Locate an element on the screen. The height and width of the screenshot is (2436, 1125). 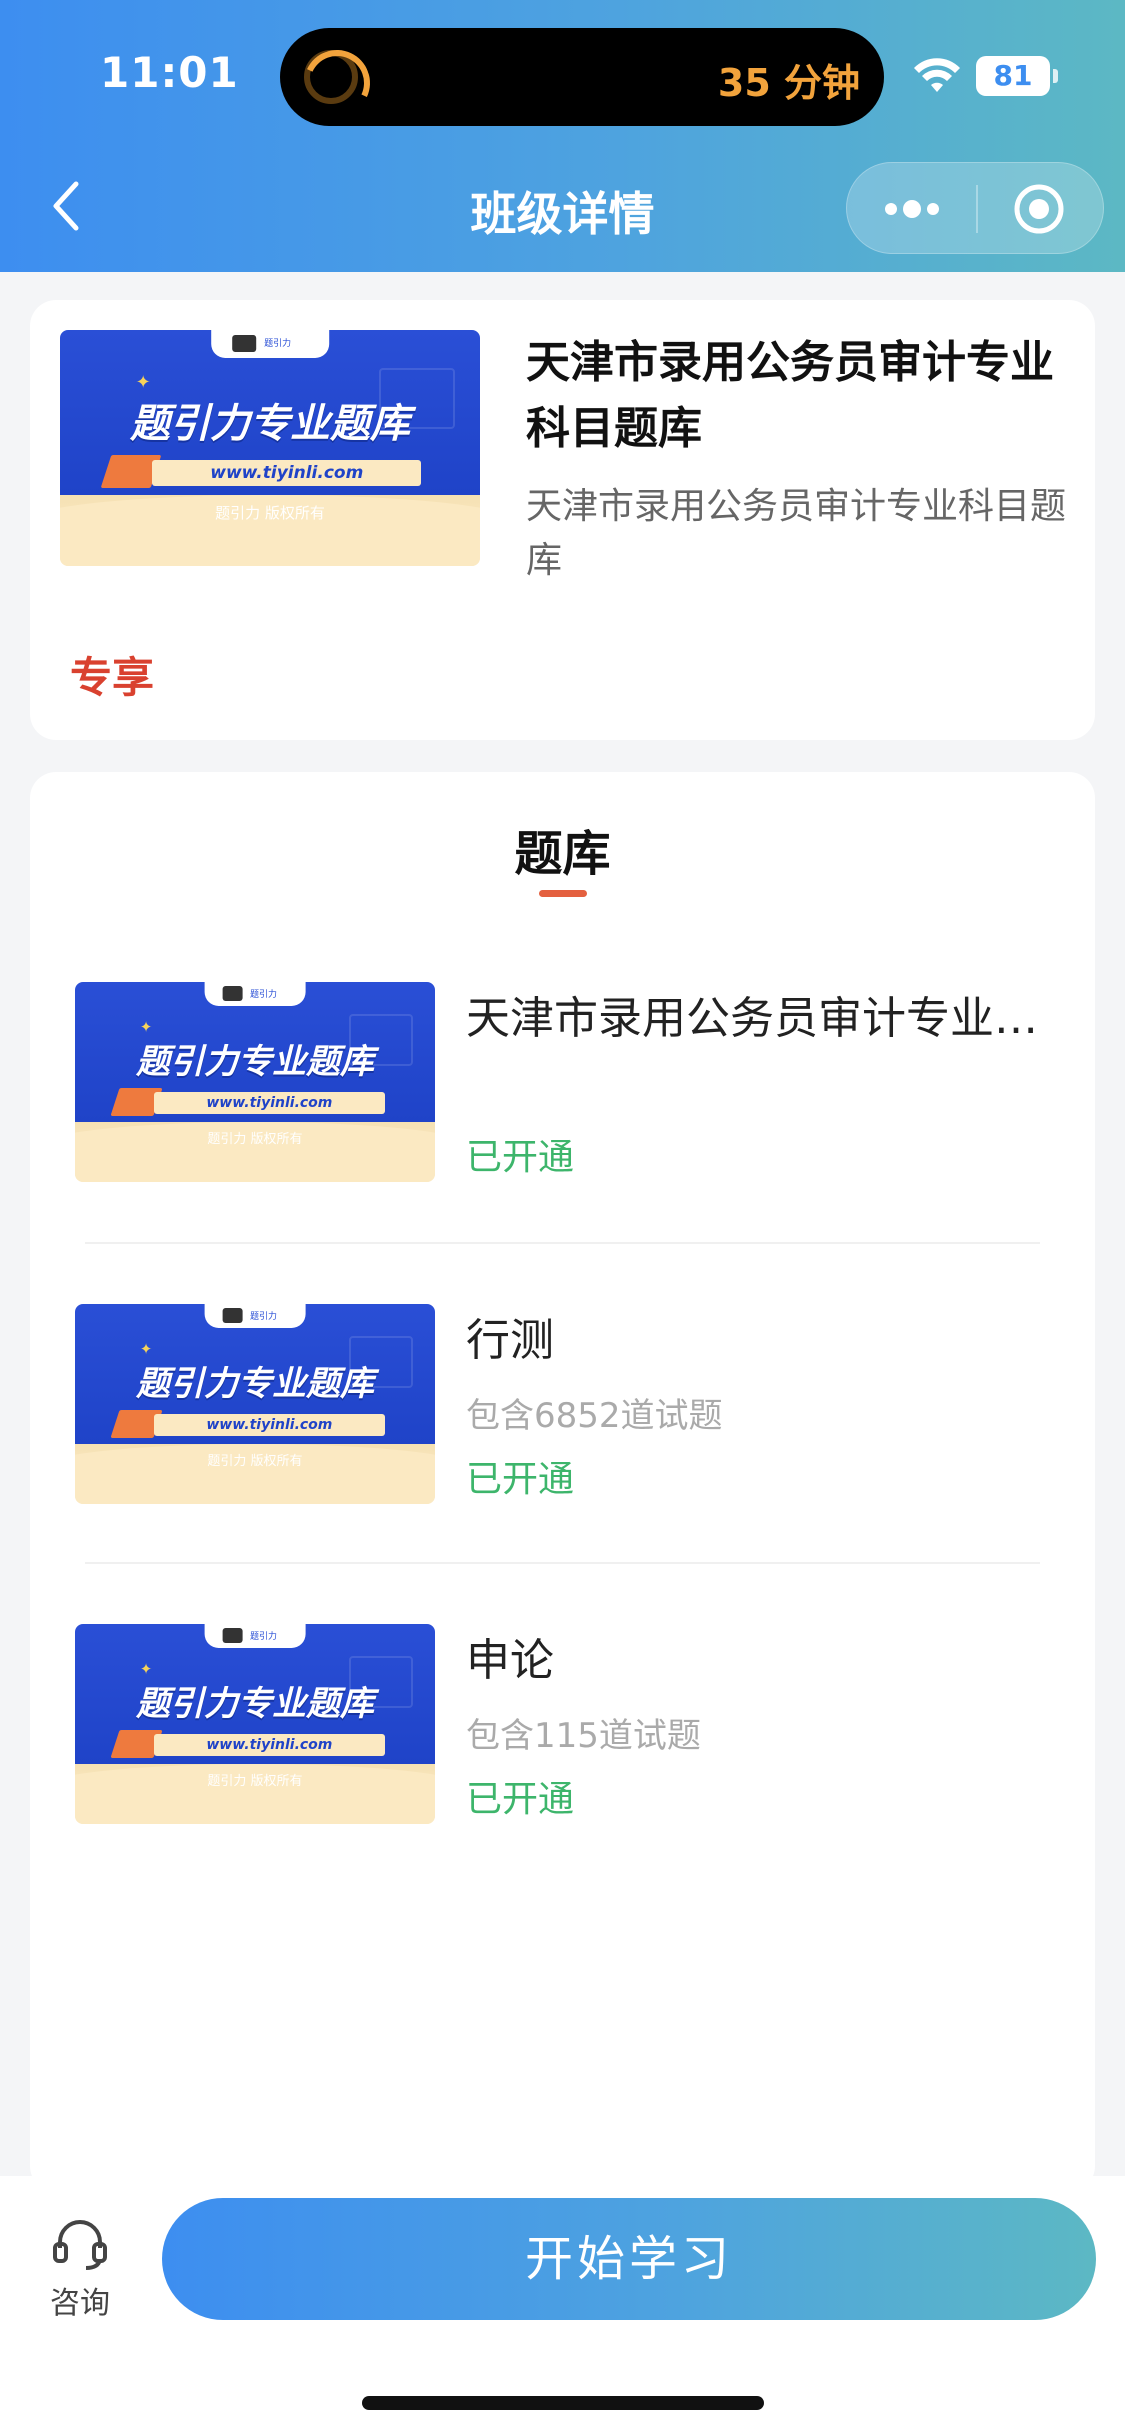
bank-name: 行测 is located at coordinates (510, 1340).